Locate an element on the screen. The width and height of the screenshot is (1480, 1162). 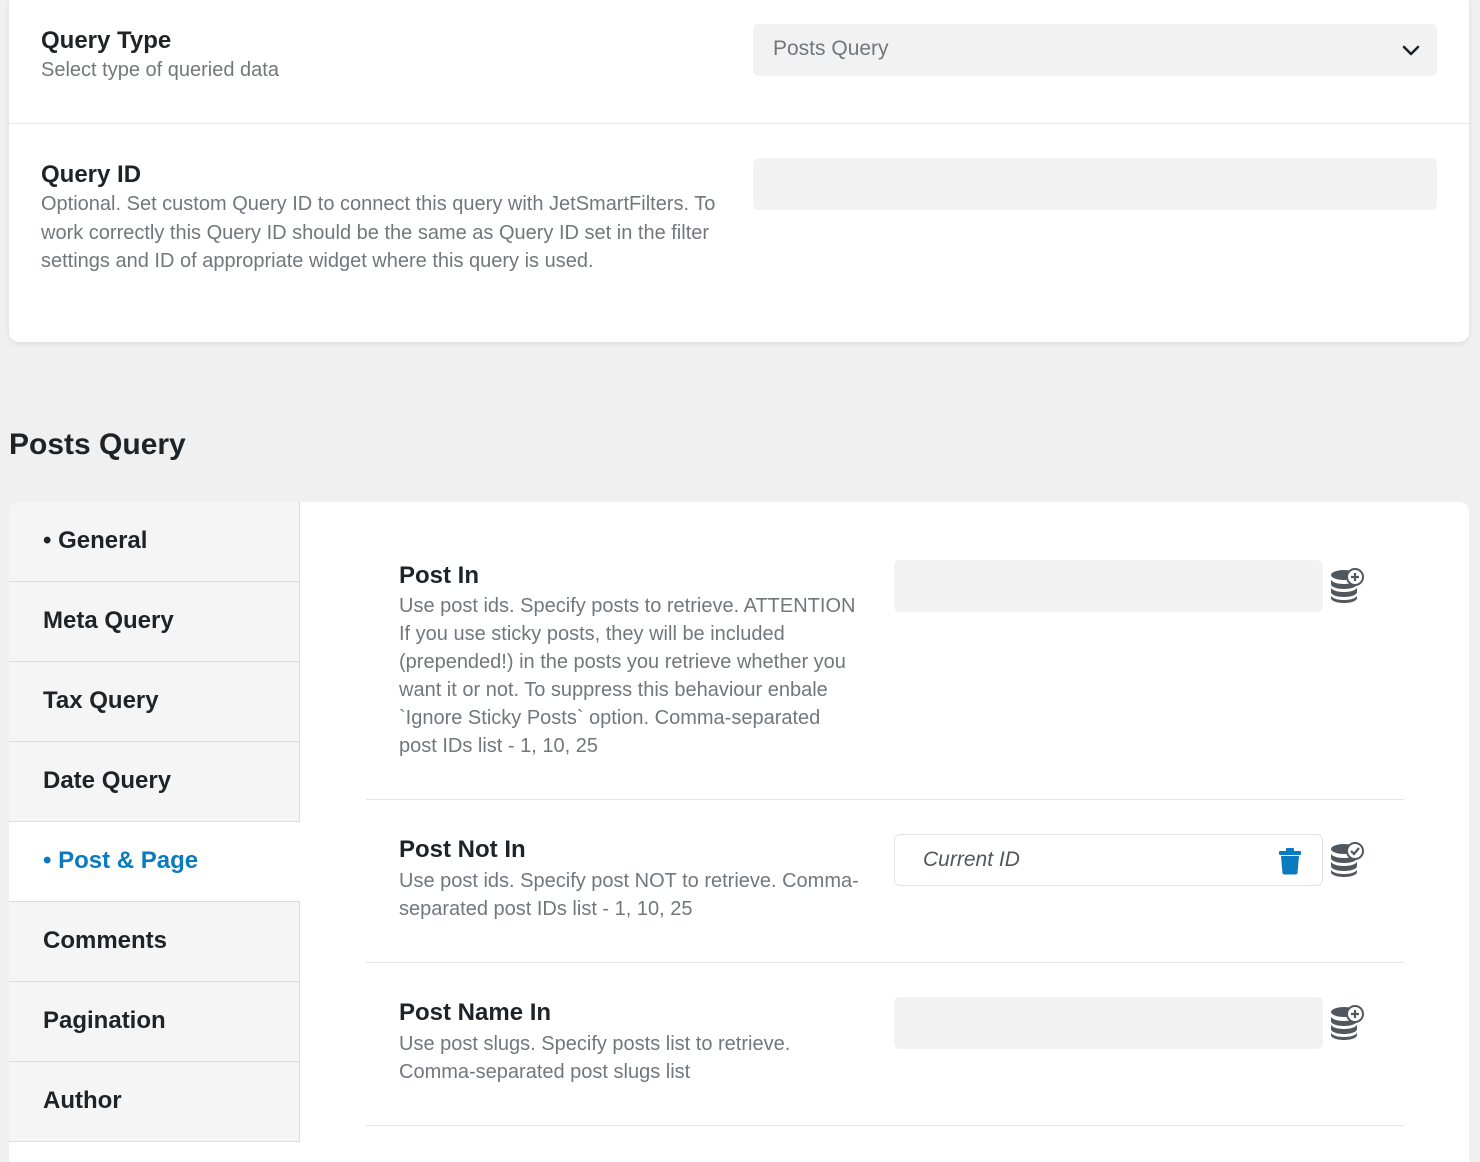
post-not-in-label: Post Not In is located at coordinates (462, 849).